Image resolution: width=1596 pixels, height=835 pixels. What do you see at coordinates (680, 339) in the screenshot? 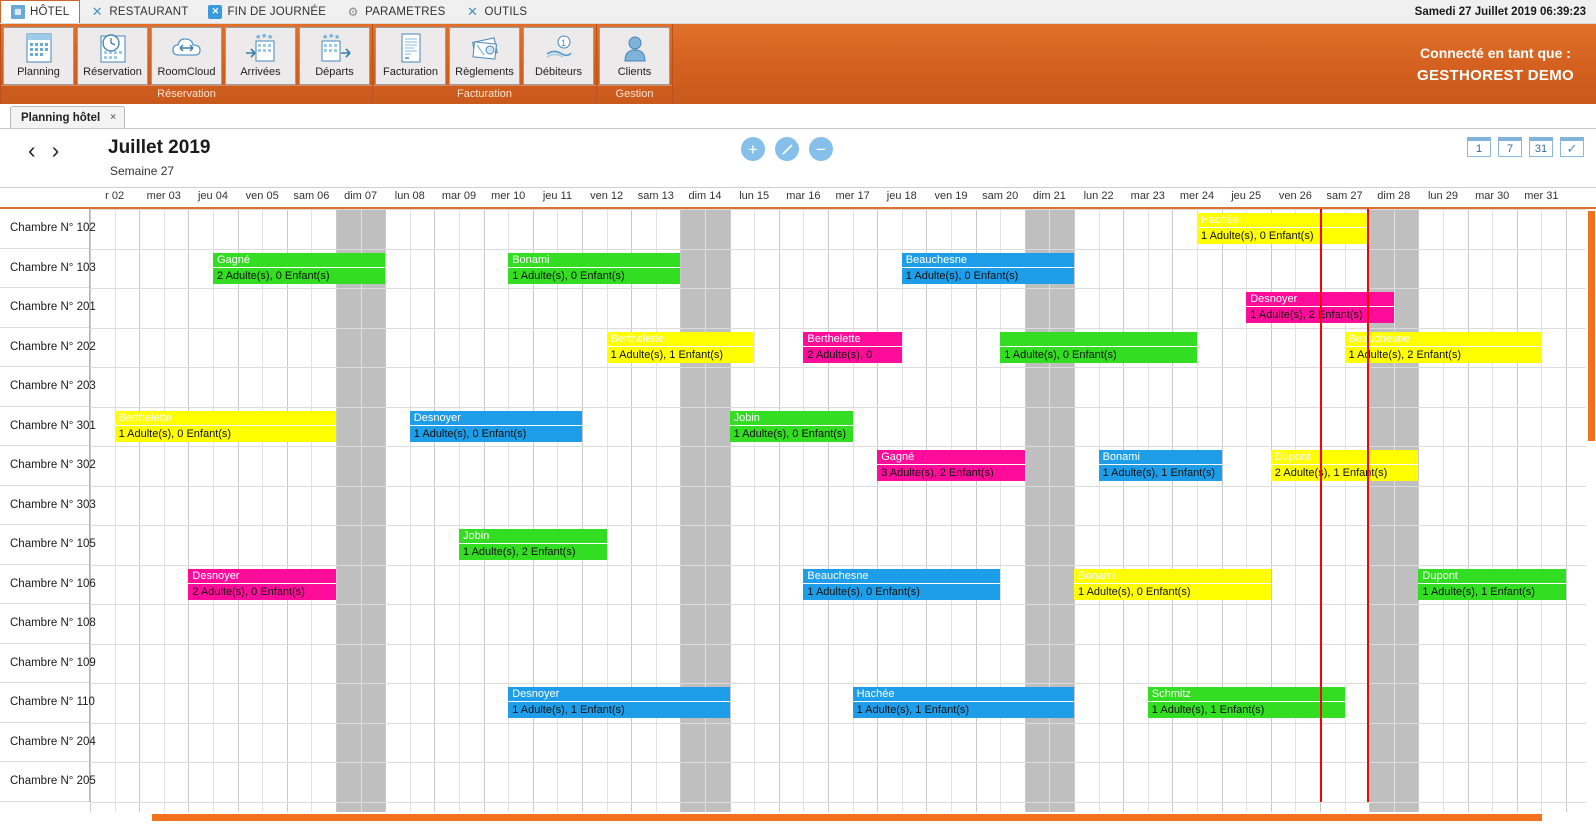
I see `reservation-guest-name: Berthelette` at bounding box center [680, 339].